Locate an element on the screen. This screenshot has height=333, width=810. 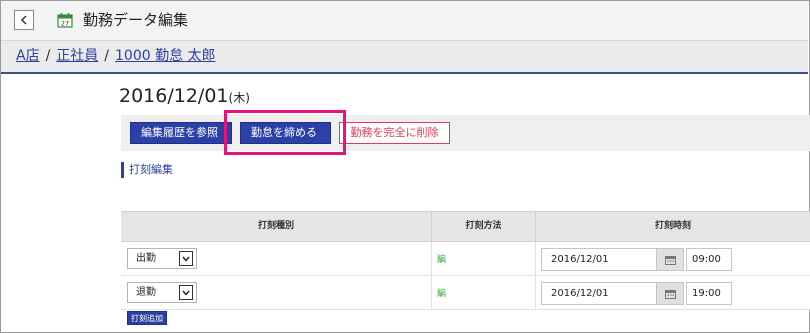
stamp-type-value: 出勤 is located at coordinates (146, 258).